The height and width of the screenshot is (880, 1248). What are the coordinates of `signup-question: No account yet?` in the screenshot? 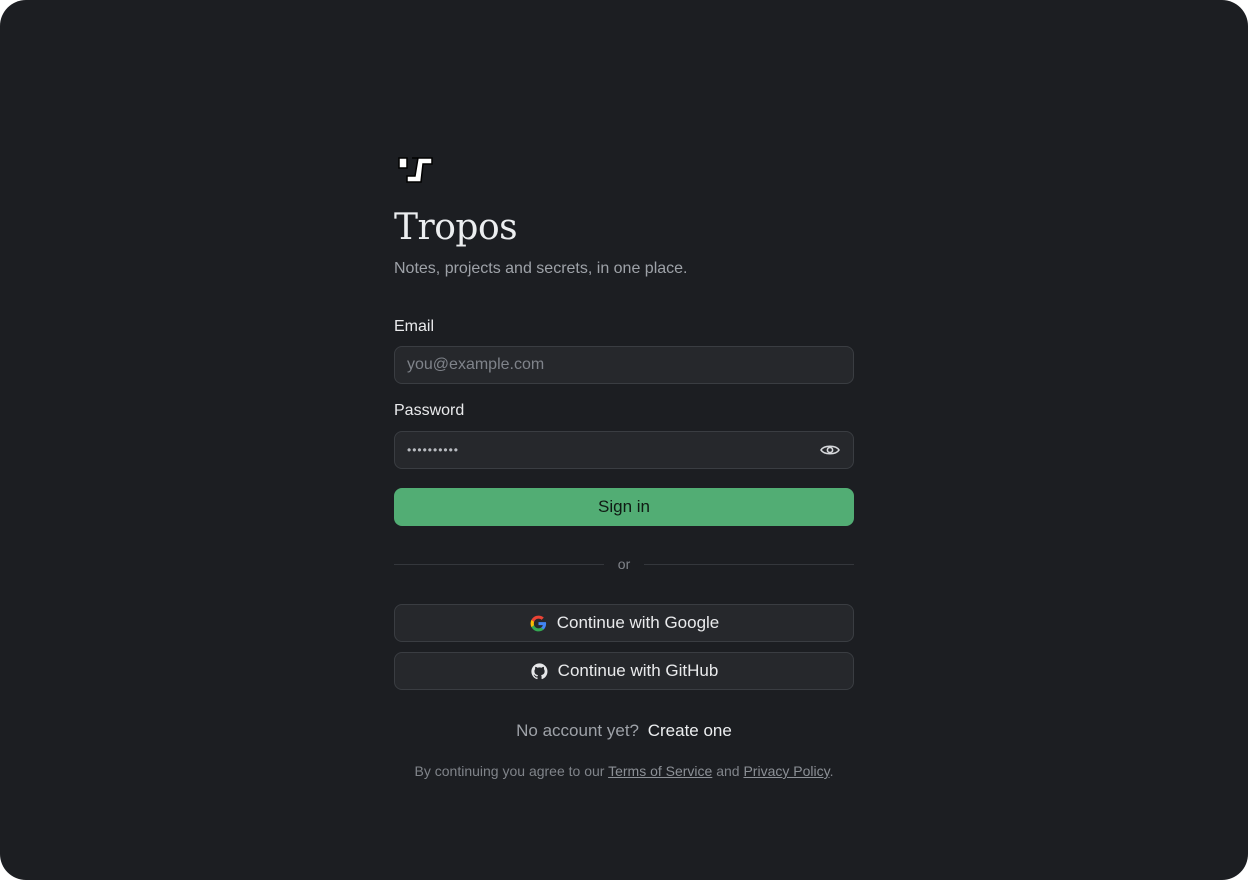 It's located at (577, 730).